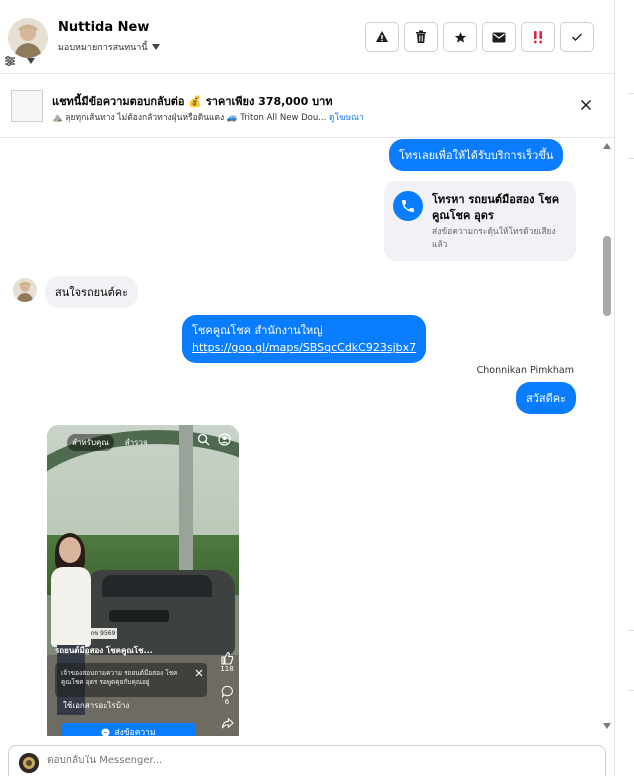 This screenshot has width=634, height=776. I want to click on search-icon, so click(203, 439).